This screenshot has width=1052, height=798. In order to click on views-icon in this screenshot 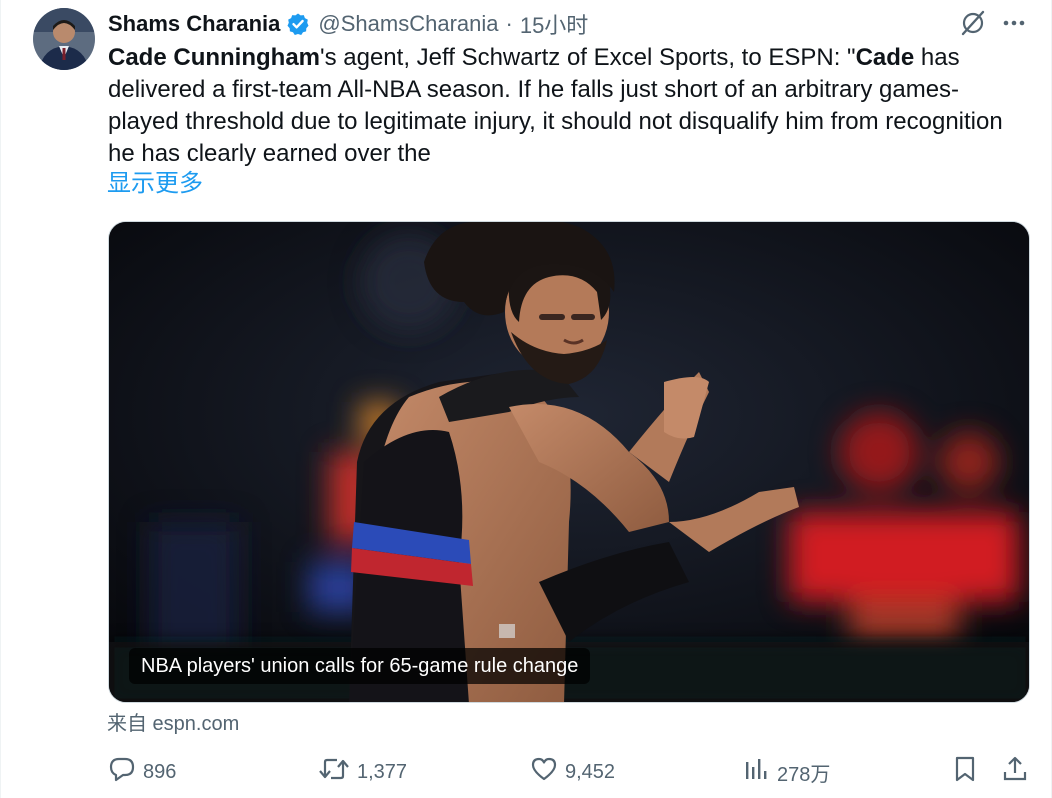, I will do `click(757, 772)`.